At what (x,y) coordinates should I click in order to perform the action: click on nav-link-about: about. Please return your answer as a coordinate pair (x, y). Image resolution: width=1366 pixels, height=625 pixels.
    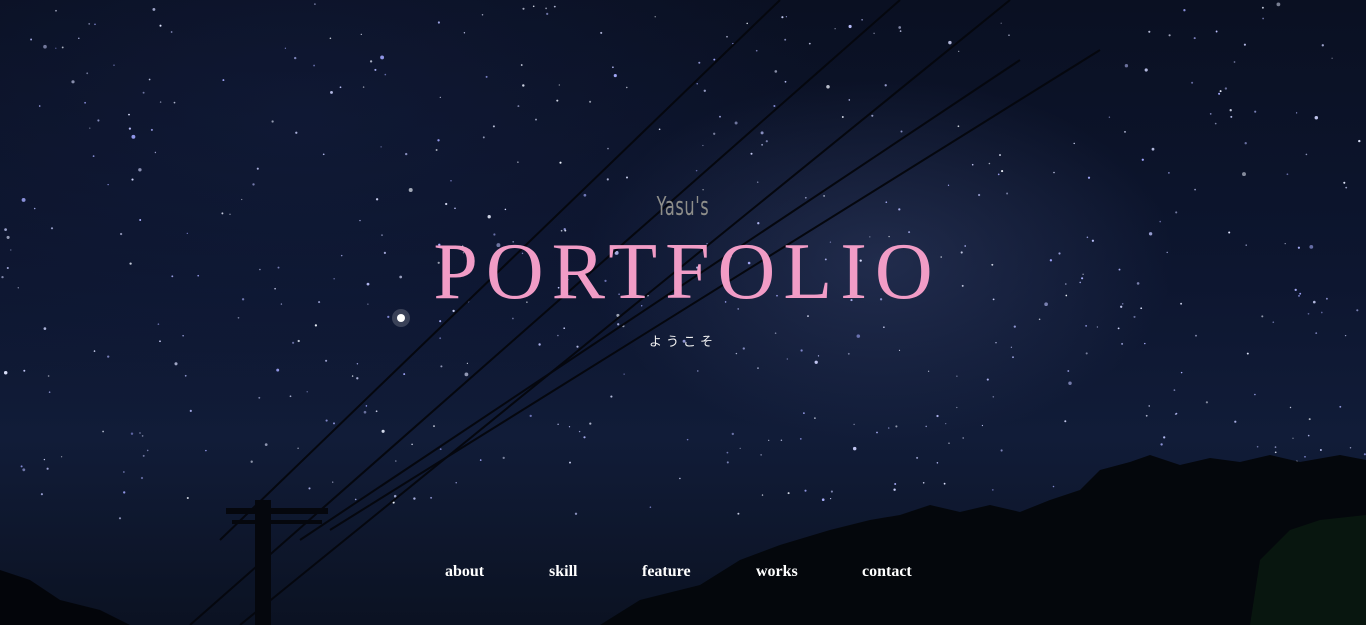
    Looking at the image, I should click on (464, 572).